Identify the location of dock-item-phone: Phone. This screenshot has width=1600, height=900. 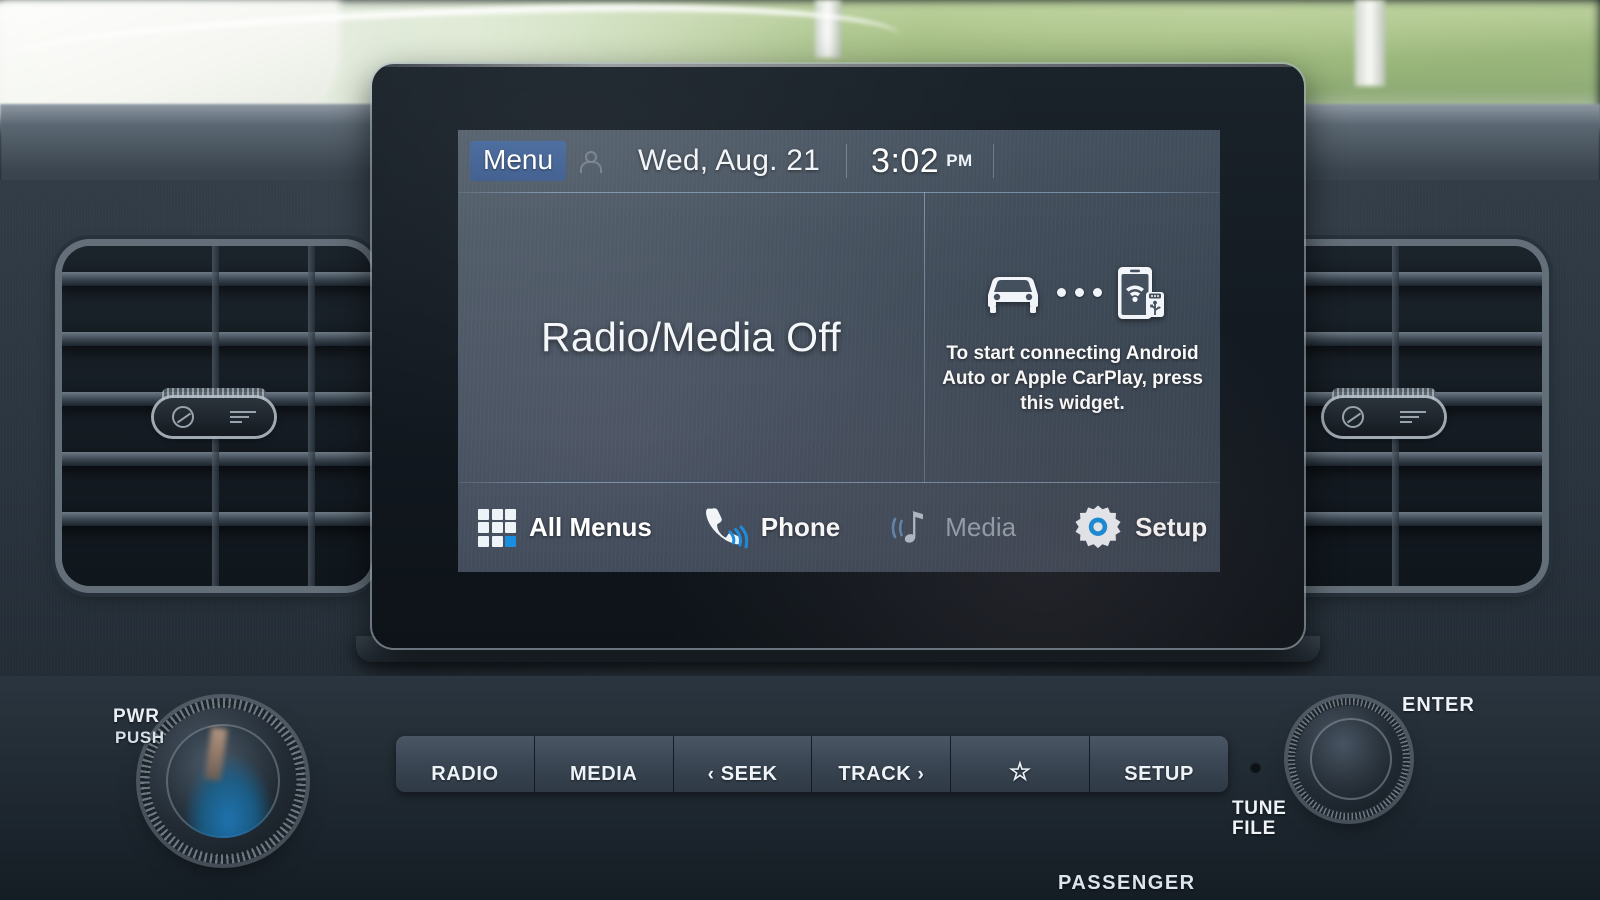
(746, 527).